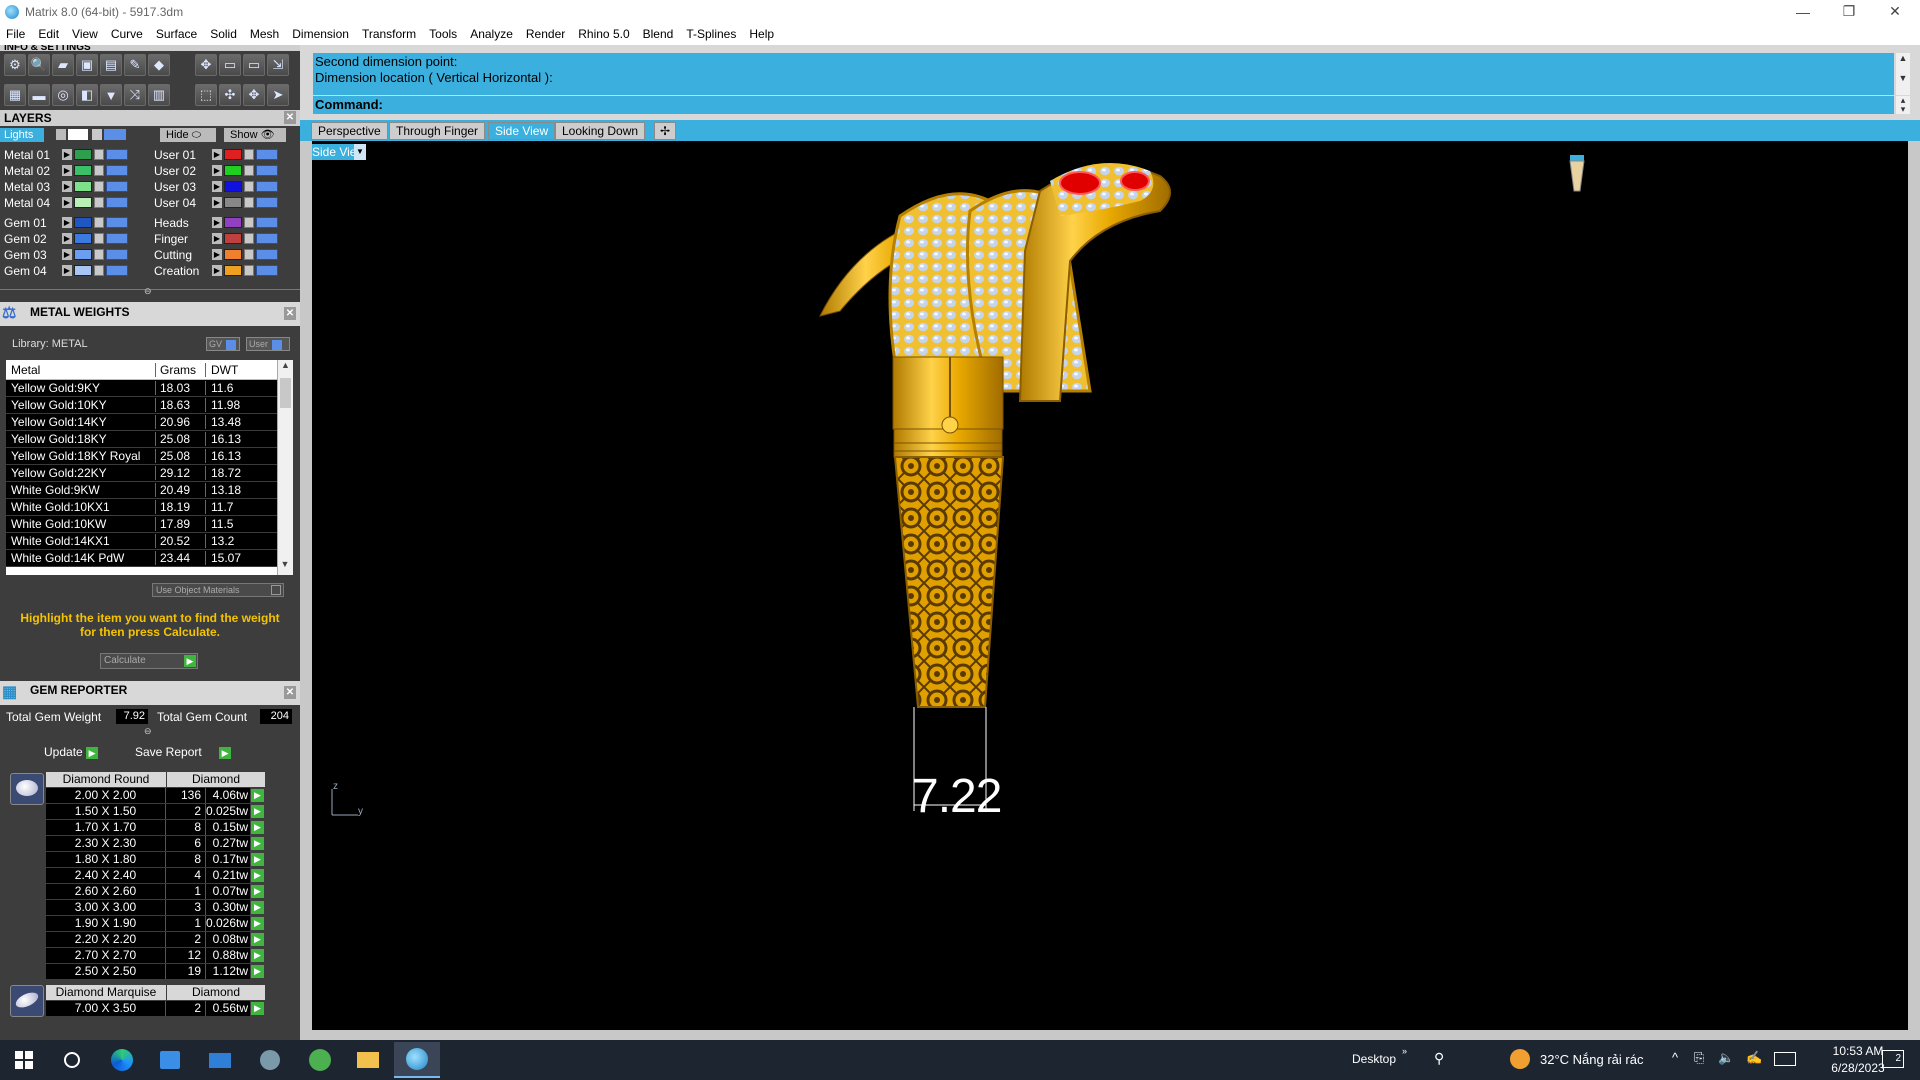 Image resolution: width=1920 pixels, height=1080 pixels. I want to click on gem-row: 2.40 X 2.40 4 0.21tw ▶, so click(155, 875).